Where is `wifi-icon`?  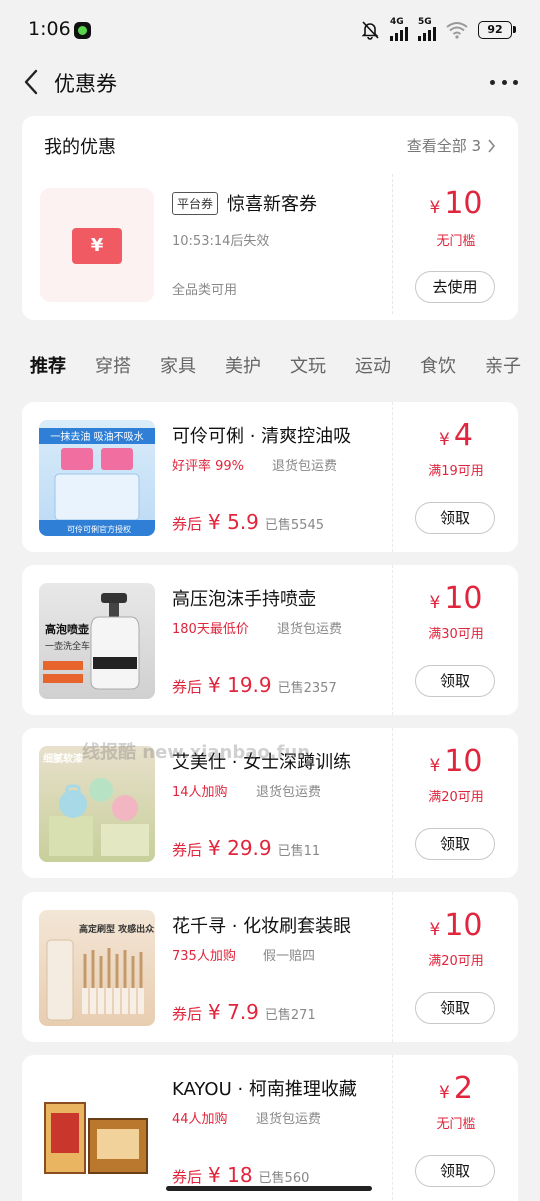
wifi-icon is located at coordinates (457, 30).